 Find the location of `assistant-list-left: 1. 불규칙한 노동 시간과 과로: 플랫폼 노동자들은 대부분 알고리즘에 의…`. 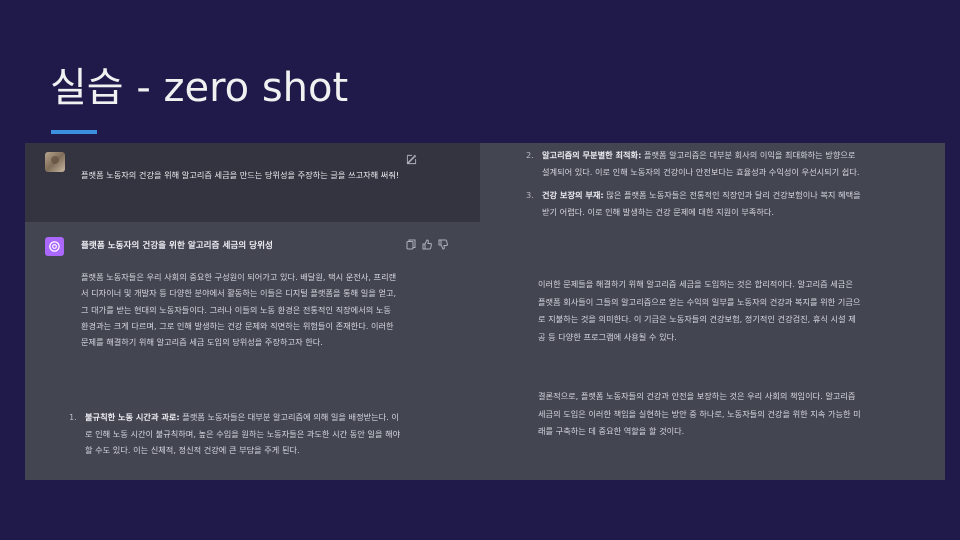

assistant-list-left: 1. 불규칙한 노동 시간과 과로: 플랫폼 노동자들은 대부분 알고리즘에 의… is located at coordinates (235, 434).